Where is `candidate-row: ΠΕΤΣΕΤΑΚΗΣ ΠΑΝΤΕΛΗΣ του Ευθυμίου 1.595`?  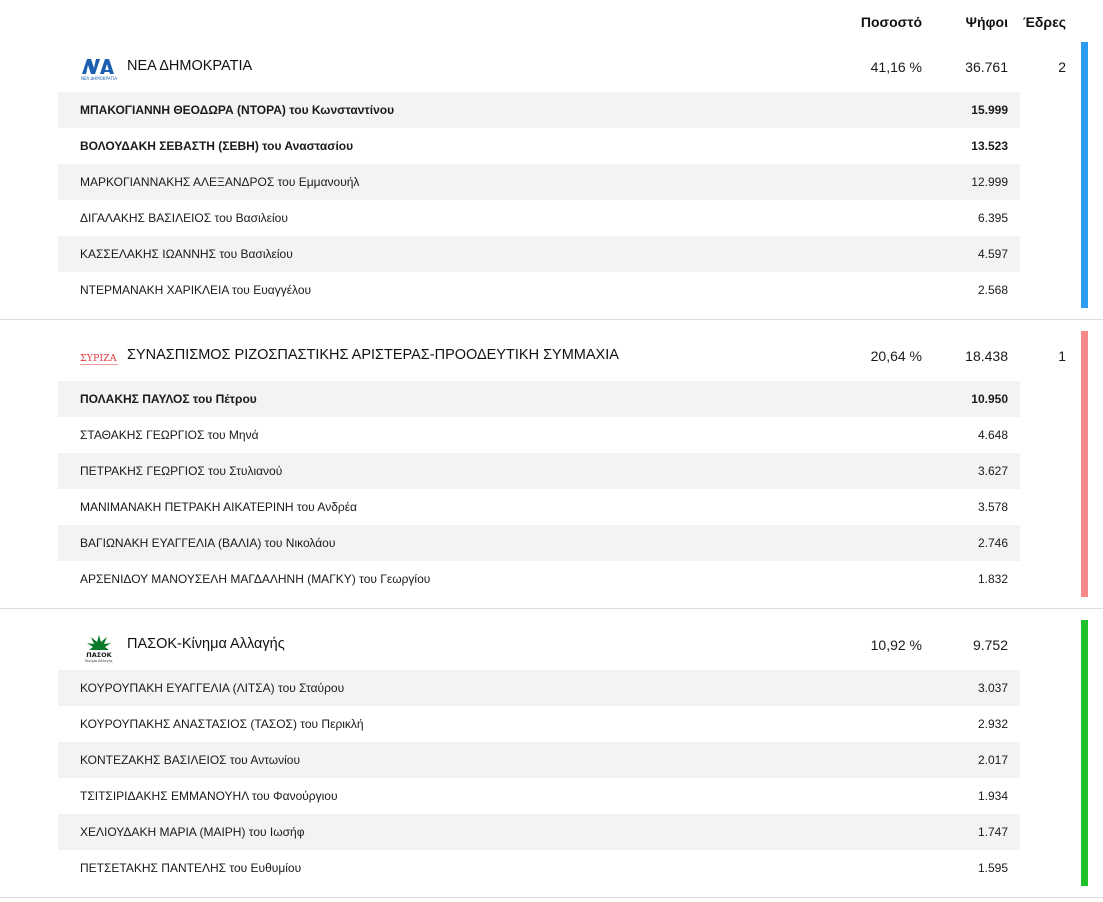 candidate-row: ΠΕΤΣΕΤΑΚΗΣ ΠΑΝΤΕΛΗΣ του Ευθυμίου 1.595 is located at coordinates (539, 868).